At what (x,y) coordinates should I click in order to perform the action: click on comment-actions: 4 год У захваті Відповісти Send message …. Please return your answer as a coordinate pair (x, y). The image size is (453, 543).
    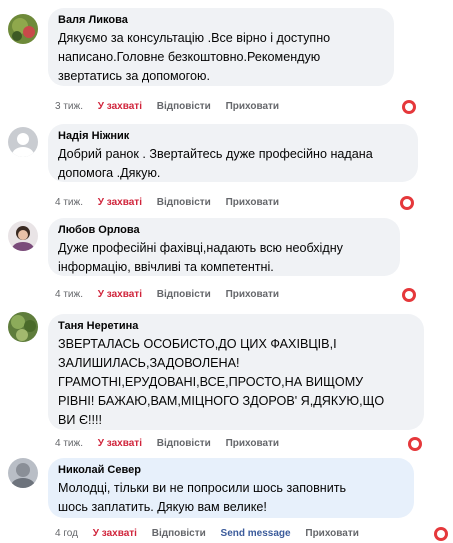
    Looking at the image, I should click on (213, 534).